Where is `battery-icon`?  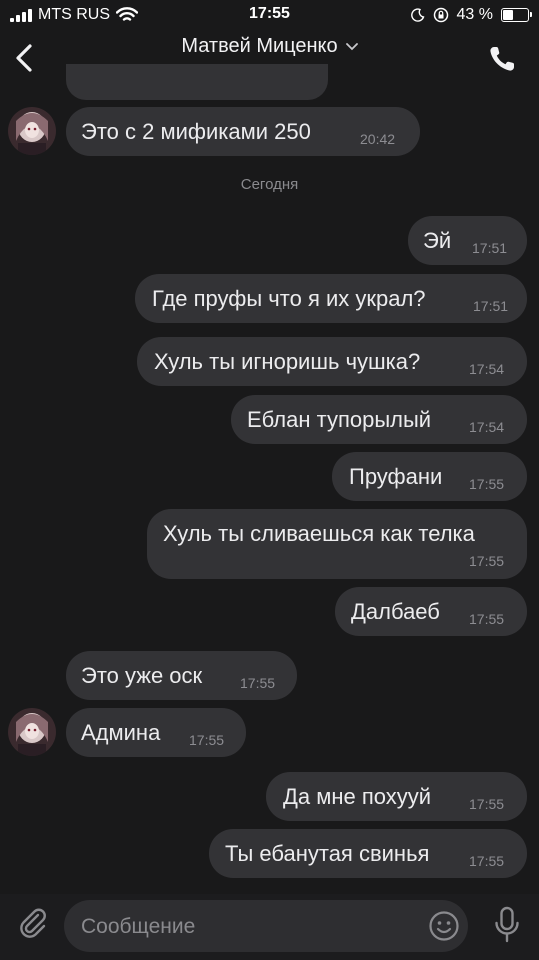 battery-icon is located at coordinates (516, 15).